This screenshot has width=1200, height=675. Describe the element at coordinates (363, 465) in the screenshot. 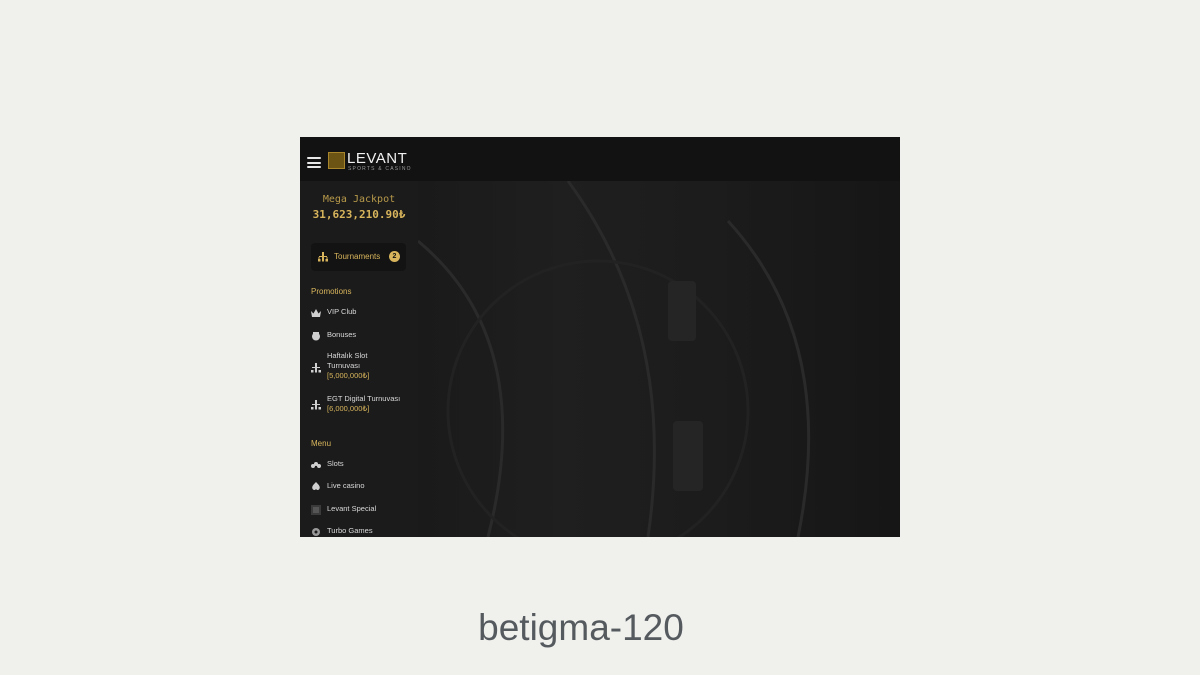

I see `sidebar-item-slots: Slots` at that location.